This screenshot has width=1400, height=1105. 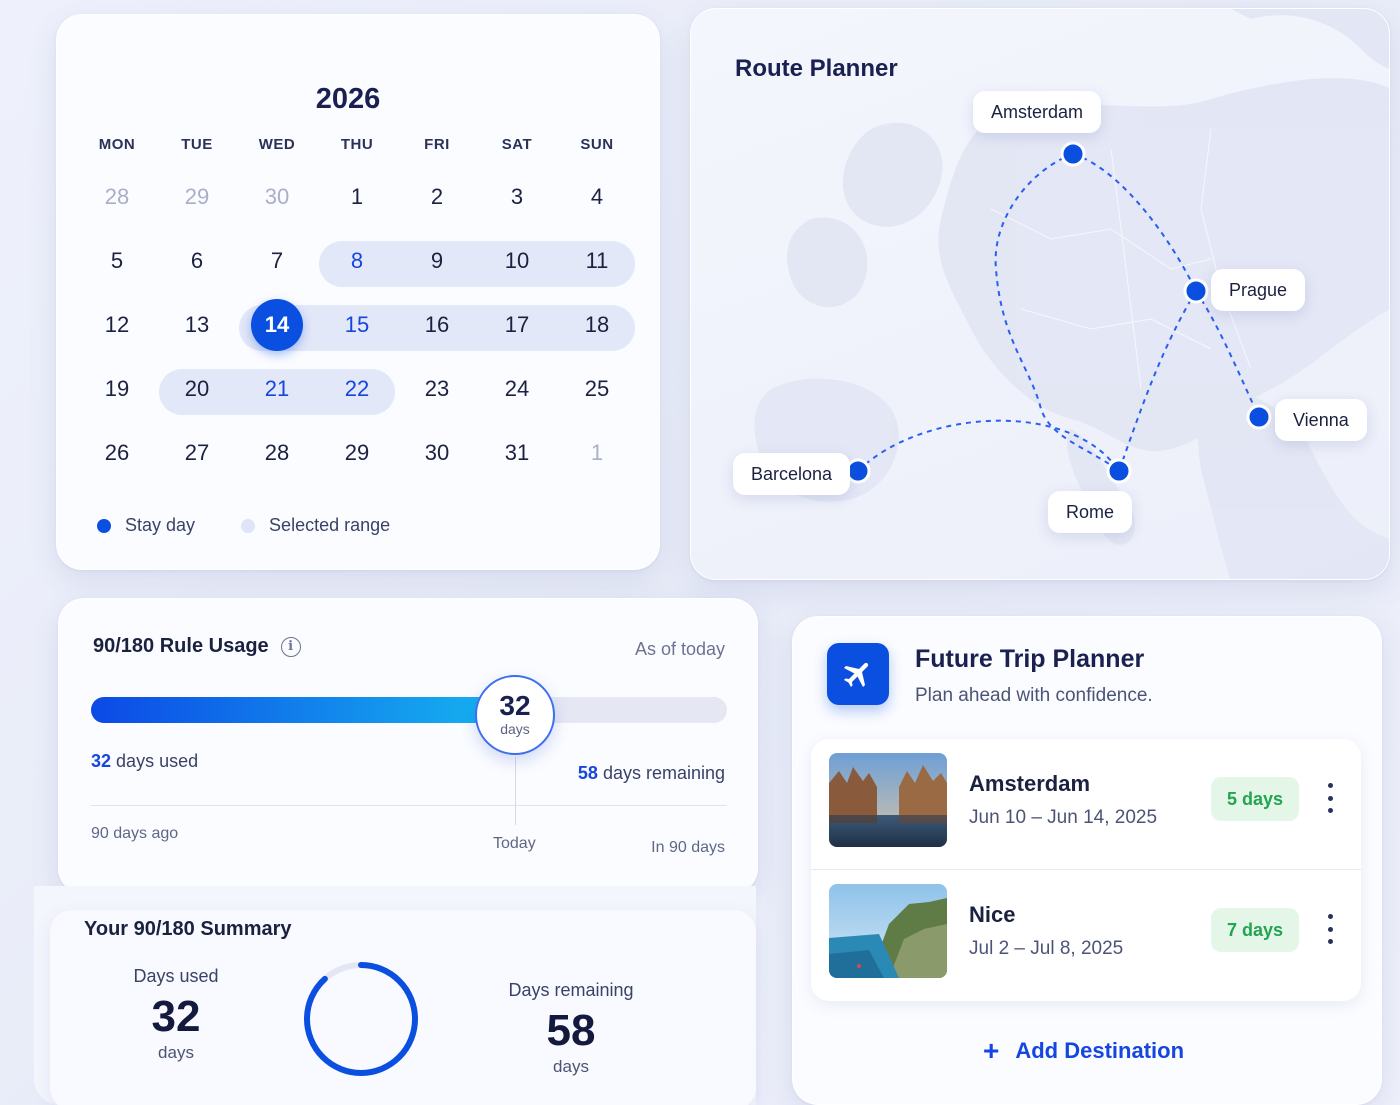 What do you see at coordinates (1086, 934) in the screenshot?
I see `trip-row-nice: Nice Jul 2 – Jul 8, 2025 7 days` at bounding box center [1086, 934].